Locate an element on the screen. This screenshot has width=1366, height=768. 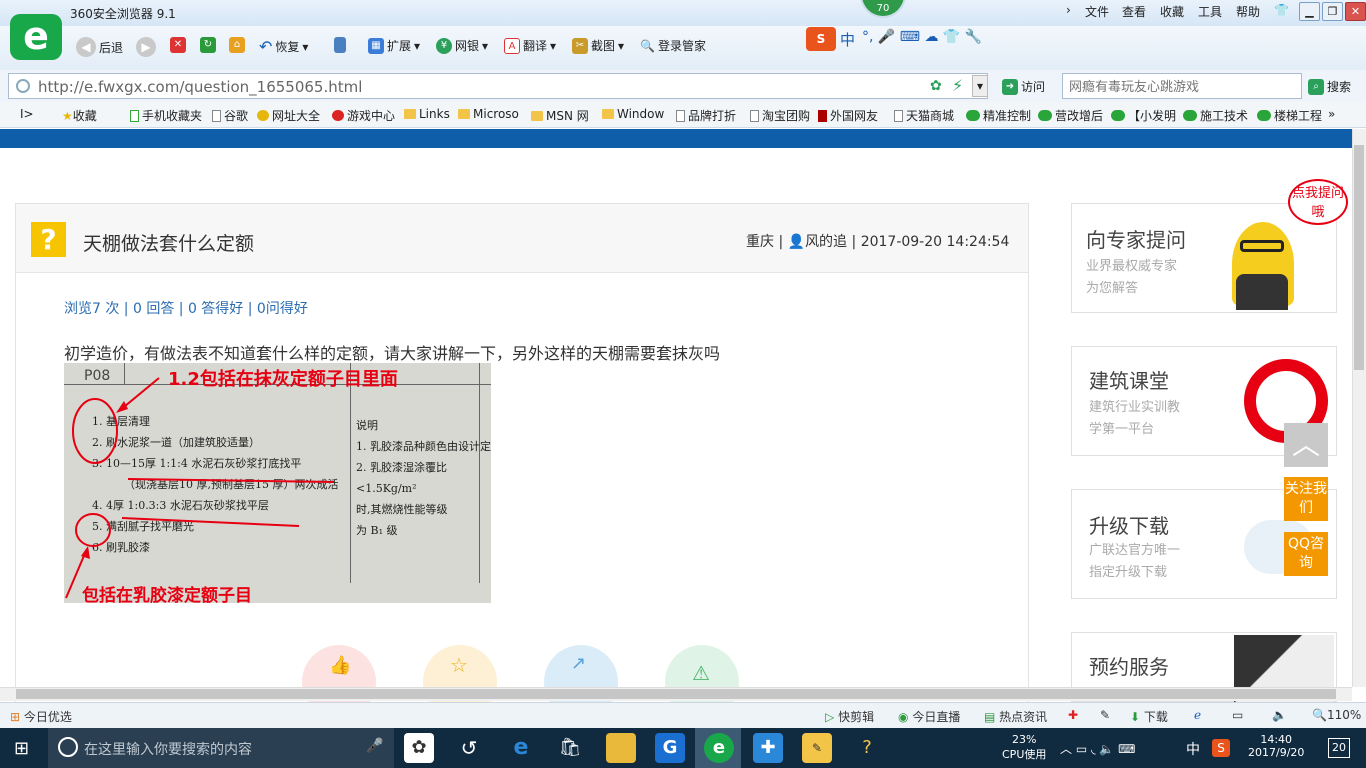
menu-tools: 工具 is located at coordinates (1210, 11).